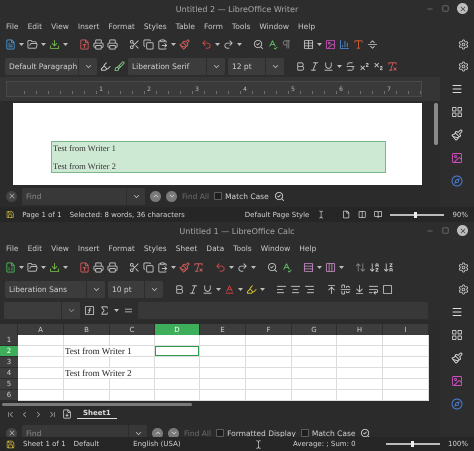 The image size is (474, 451). I want to click on text-box-icon, so click(358, 44).